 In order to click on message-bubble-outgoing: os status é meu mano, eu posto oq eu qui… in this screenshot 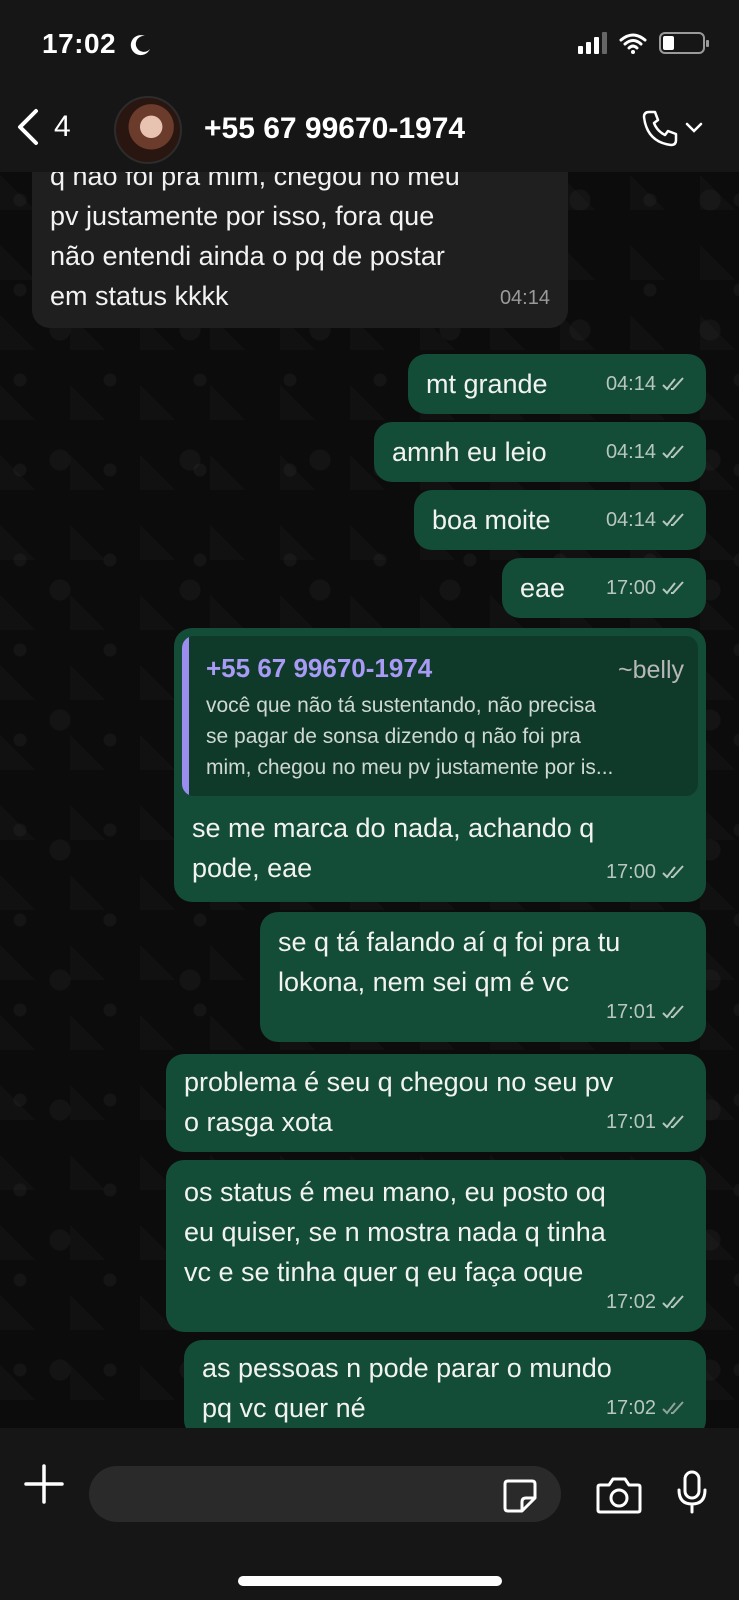, I will do `click(436, 1246)`.